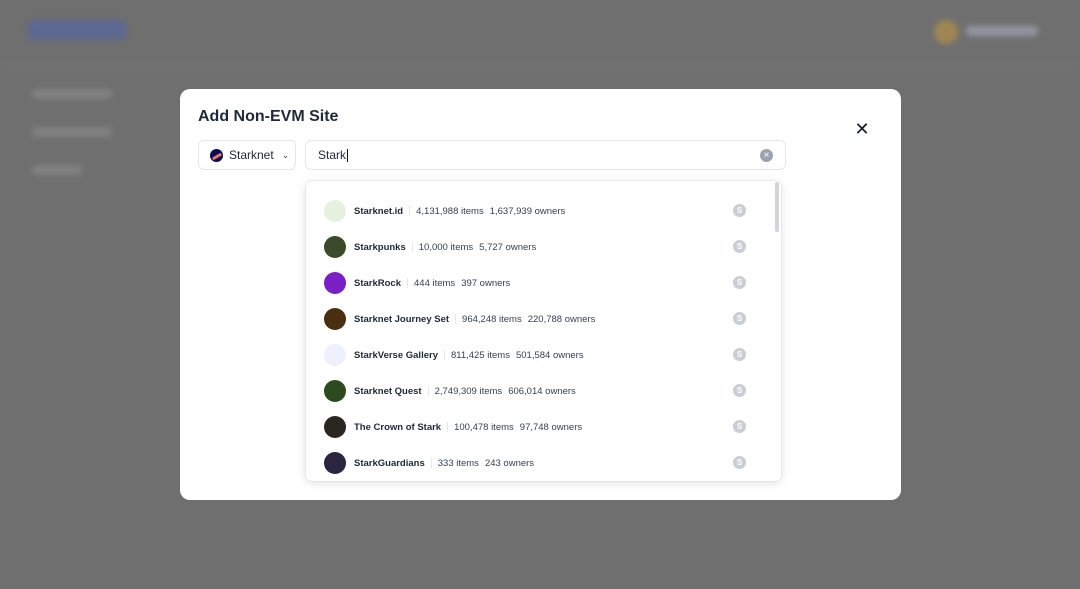 The image size is (1080, 589). Describe the element at coordinates (777, 331) in the screenshot. I see `scrollbar` at that location.